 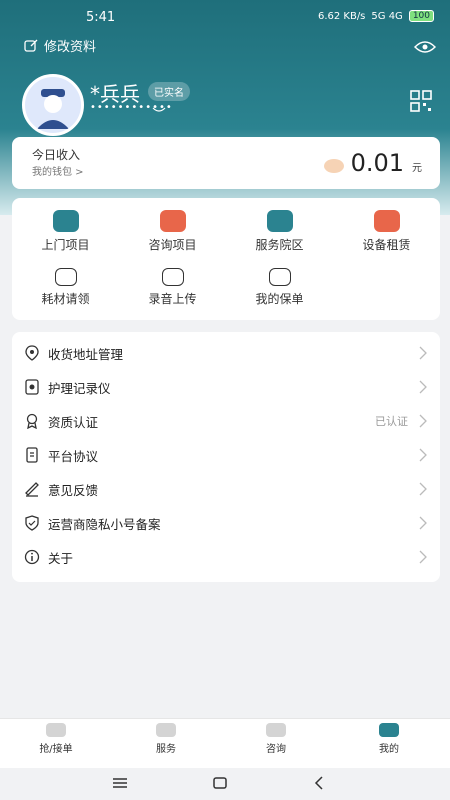 What do you see at coordinates (226, 489) in the screenshot?
I see `menu-item-feedback: 意见反馈` at bounding box center [226, 489].